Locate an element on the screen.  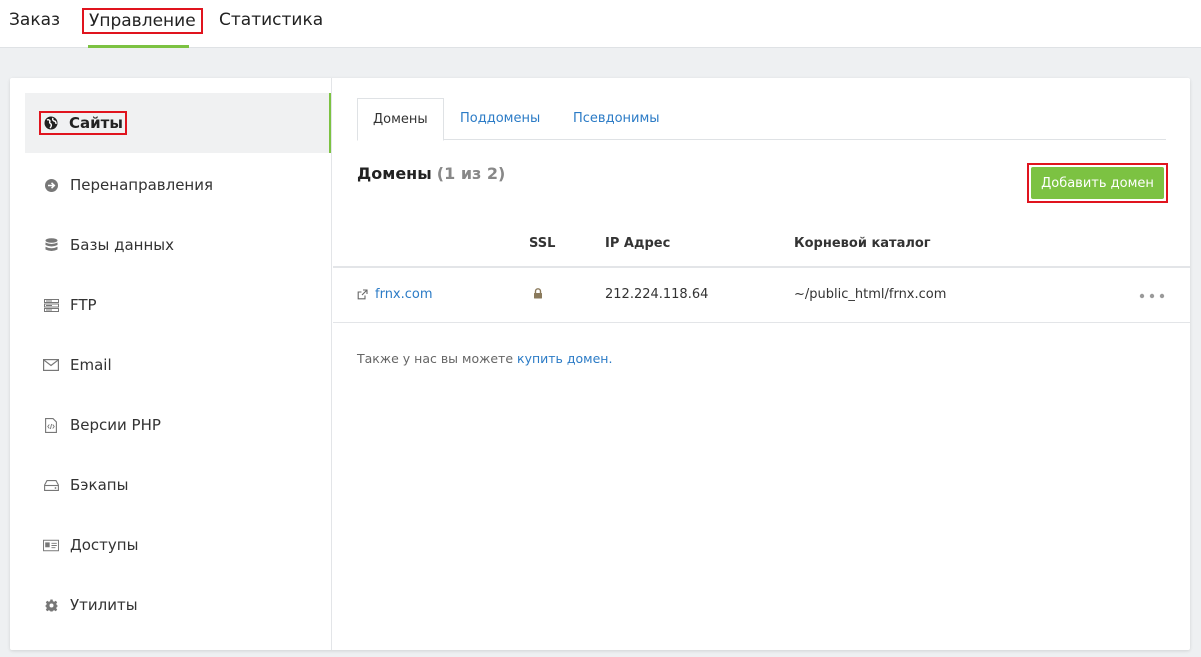
sidebar-item-backups: Бэкапы is located at coordinates (178, 485).